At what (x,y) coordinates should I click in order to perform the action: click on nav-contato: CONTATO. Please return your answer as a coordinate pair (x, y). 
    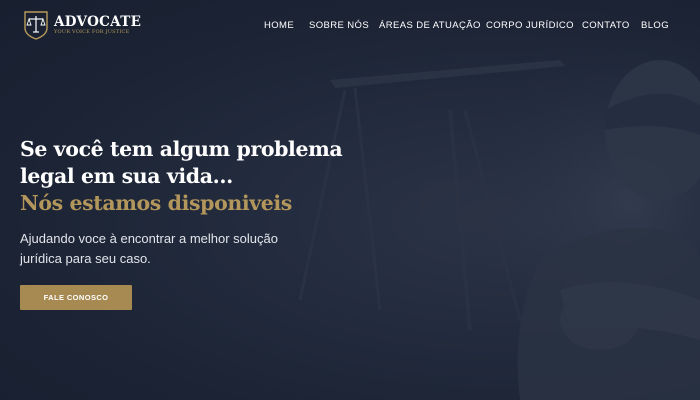
    Looking at the image, I should click on (606, 26).